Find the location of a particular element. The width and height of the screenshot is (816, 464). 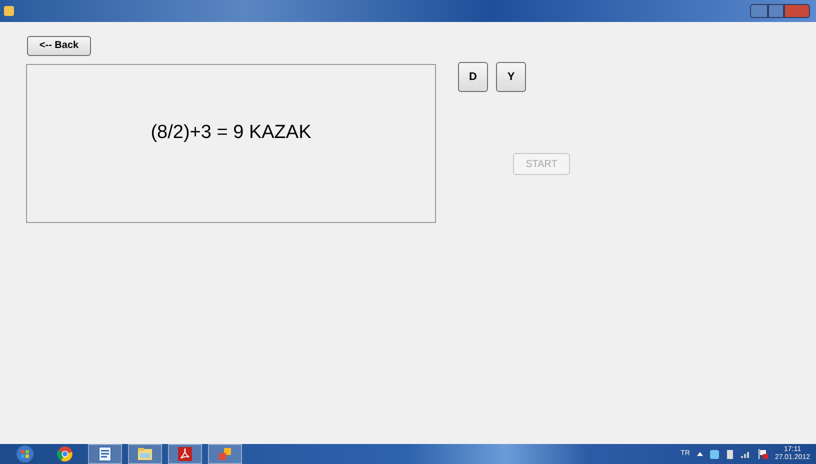

document-icon is located at coordinates (105, 454).